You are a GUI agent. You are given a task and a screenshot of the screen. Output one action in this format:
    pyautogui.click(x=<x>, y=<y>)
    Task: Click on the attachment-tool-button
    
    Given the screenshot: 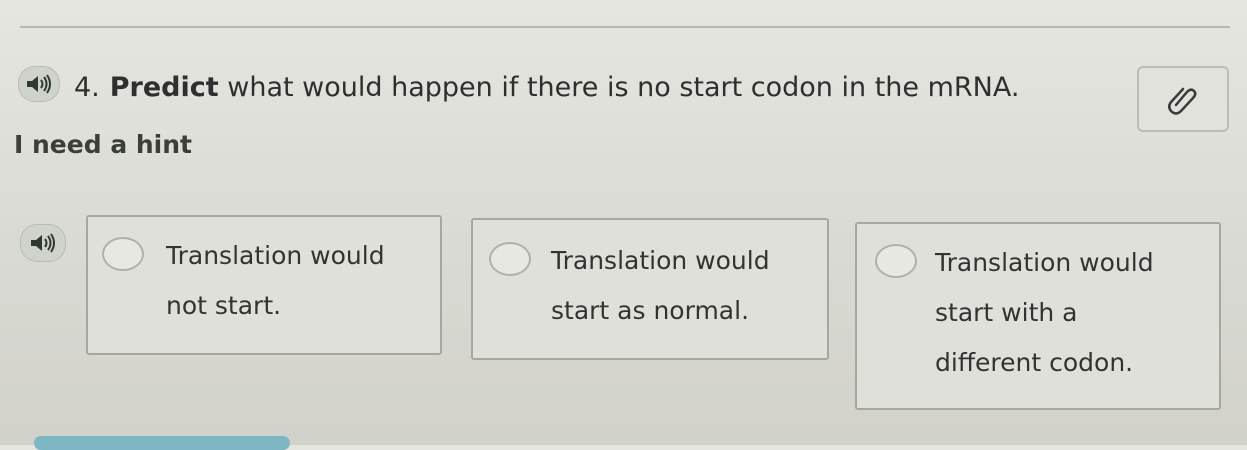 What is the action you would take?
    pyautogui.click(x=1183, y=99)
    